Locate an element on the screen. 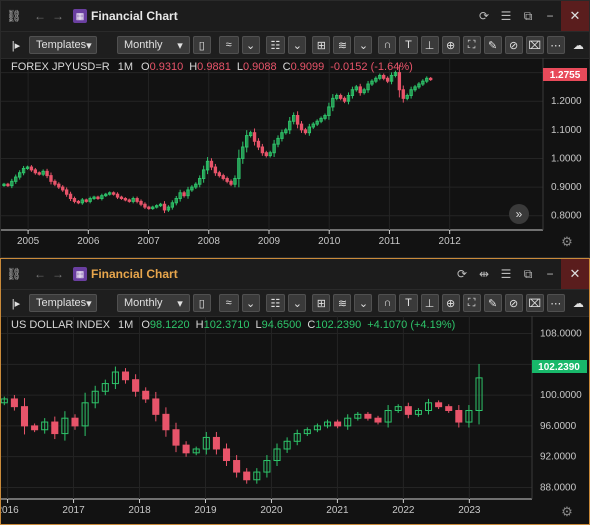 The height and width of the screenshot is (525, 590). x-axis-tick: 2009 is located at coordinates (269, 241).